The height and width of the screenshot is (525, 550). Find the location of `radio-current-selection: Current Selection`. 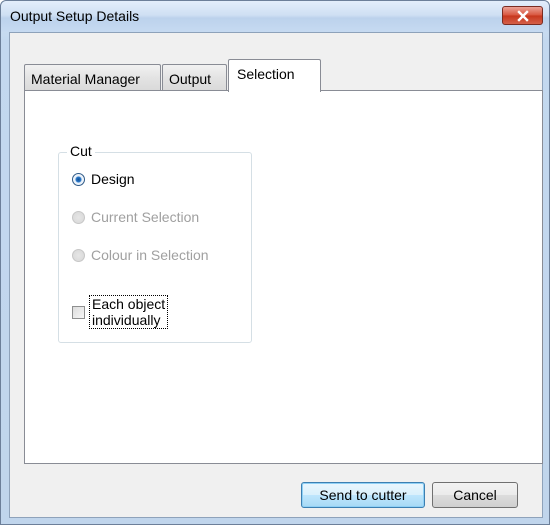

radio-current-selection: Current Selection is located at coordinates (135, 217).